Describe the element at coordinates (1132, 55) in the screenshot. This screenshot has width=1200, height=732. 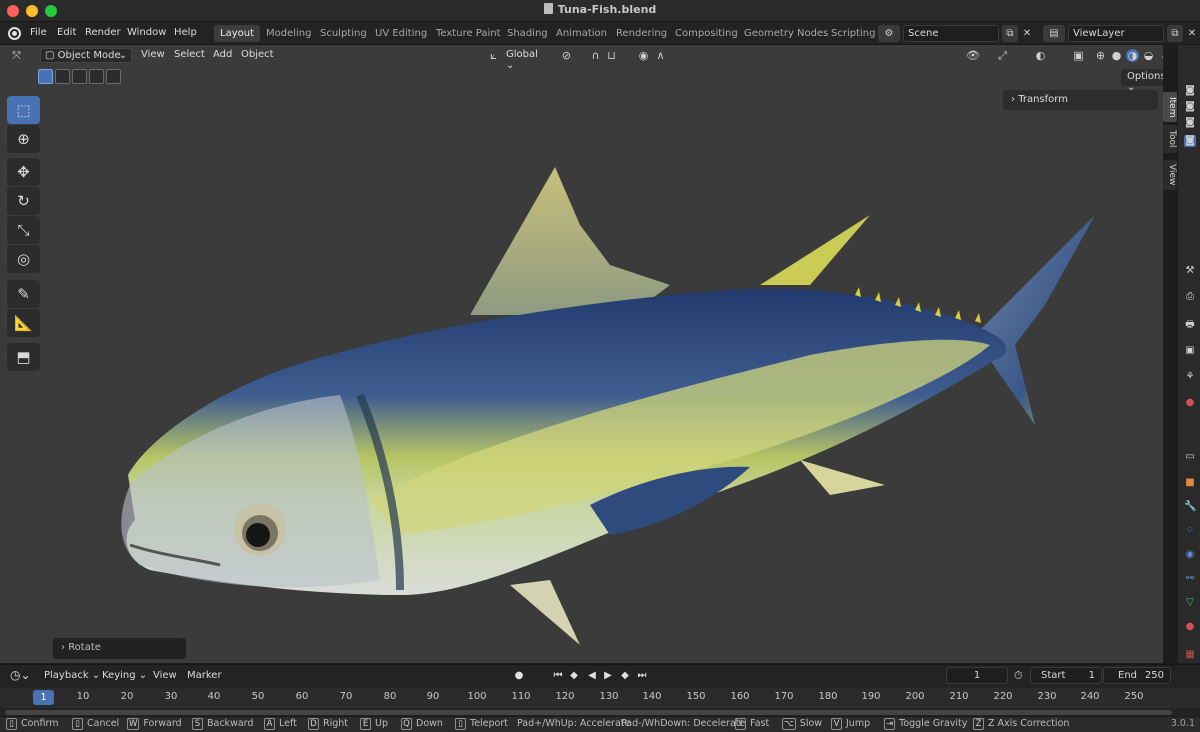
I see `shading-material-icon: ◑` at that location.